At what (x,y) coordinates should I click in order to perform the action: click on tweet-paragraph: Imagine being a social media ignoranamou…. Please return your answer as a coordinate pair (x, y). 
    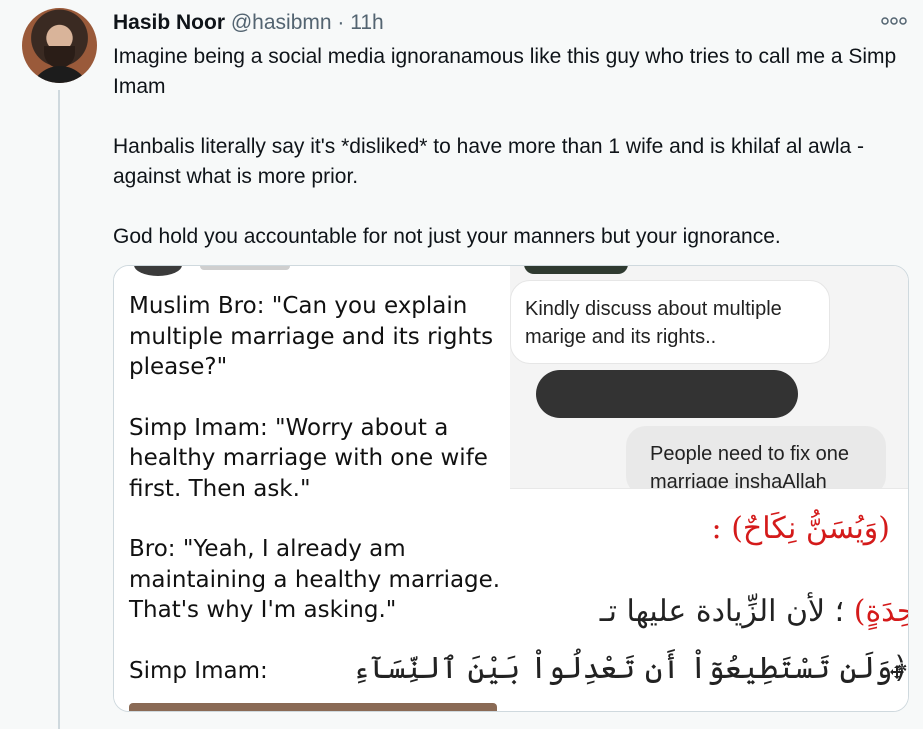
    Looking at the image, I should click on (505, 71).